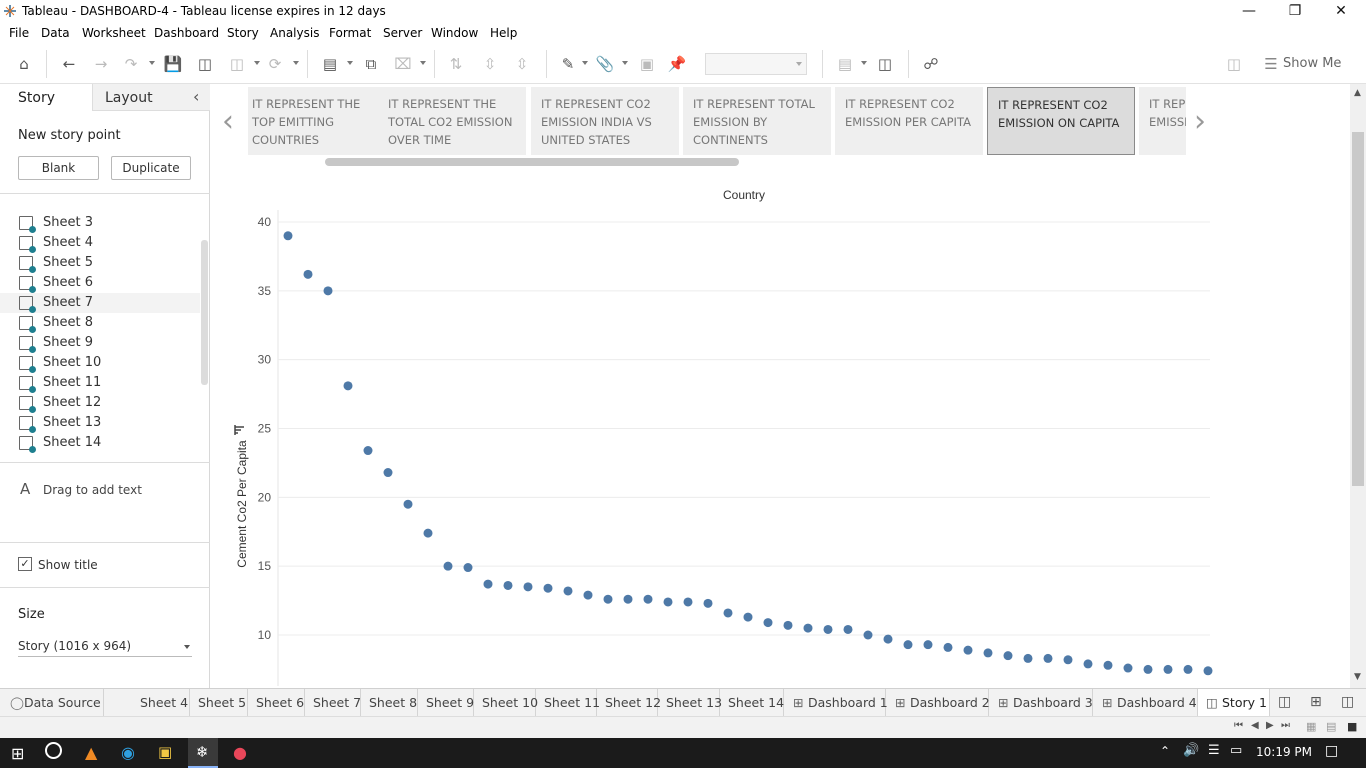  Describe the element at coordinates (276, 703) in the screenshot. I see `tab-sheet: Sheet 6` at that location.